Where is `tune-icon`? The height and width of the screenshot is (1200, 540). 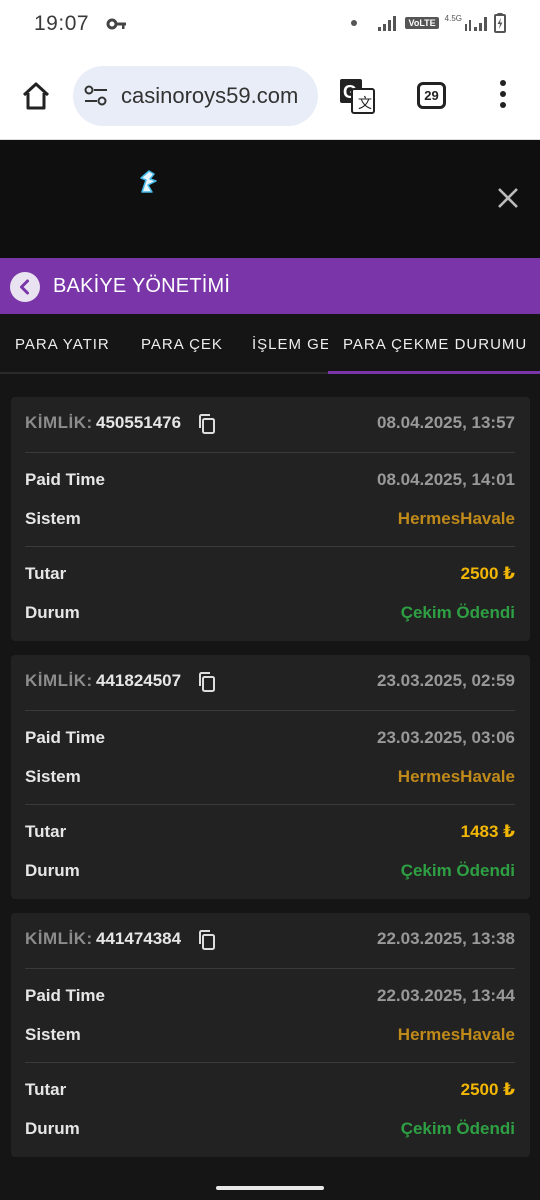 tune-icon is located at coordinates (96, 96).